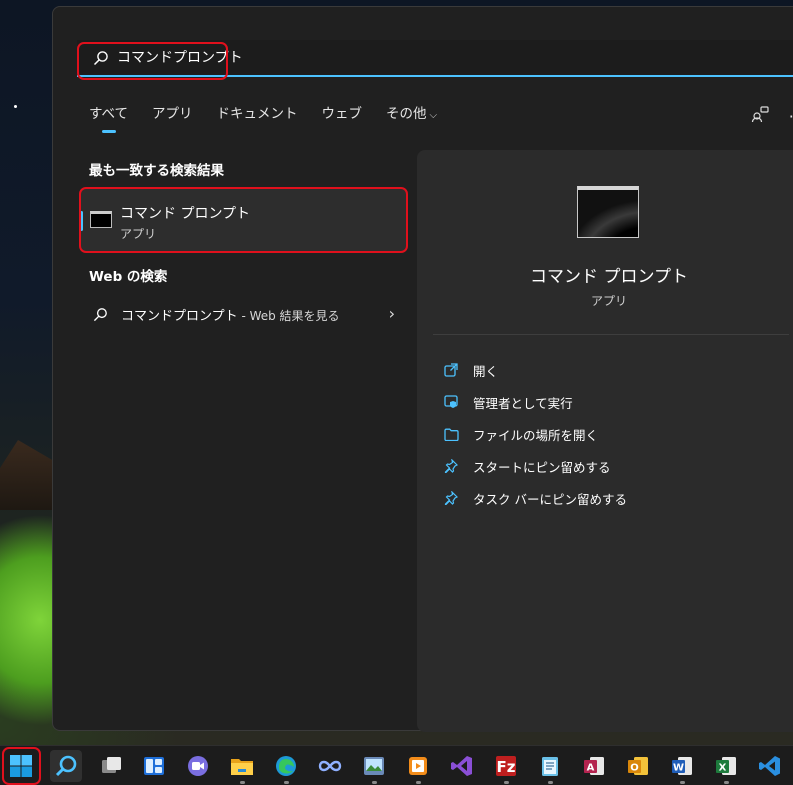 The height and width of the screenshot is (785, 793). What do you see at coordinates (154, 766) in the screenshot?
I see `widgets-icon` at bounding box center [154, 766].